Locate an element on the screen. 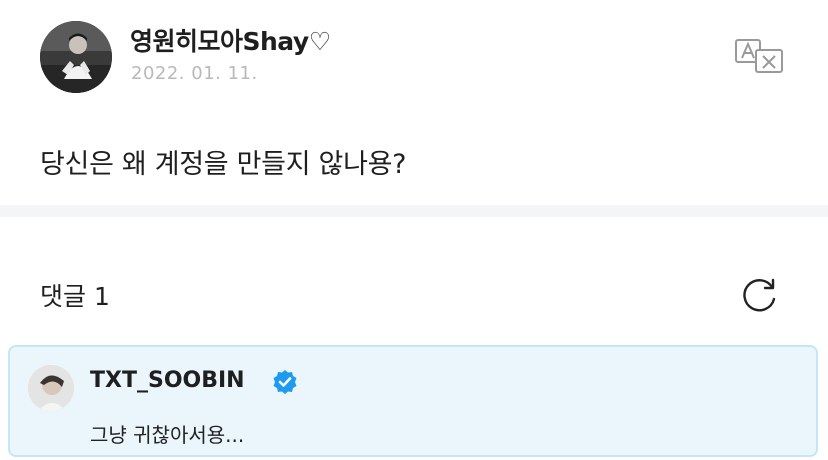  refresh-button is located at coordinates (760, 296).